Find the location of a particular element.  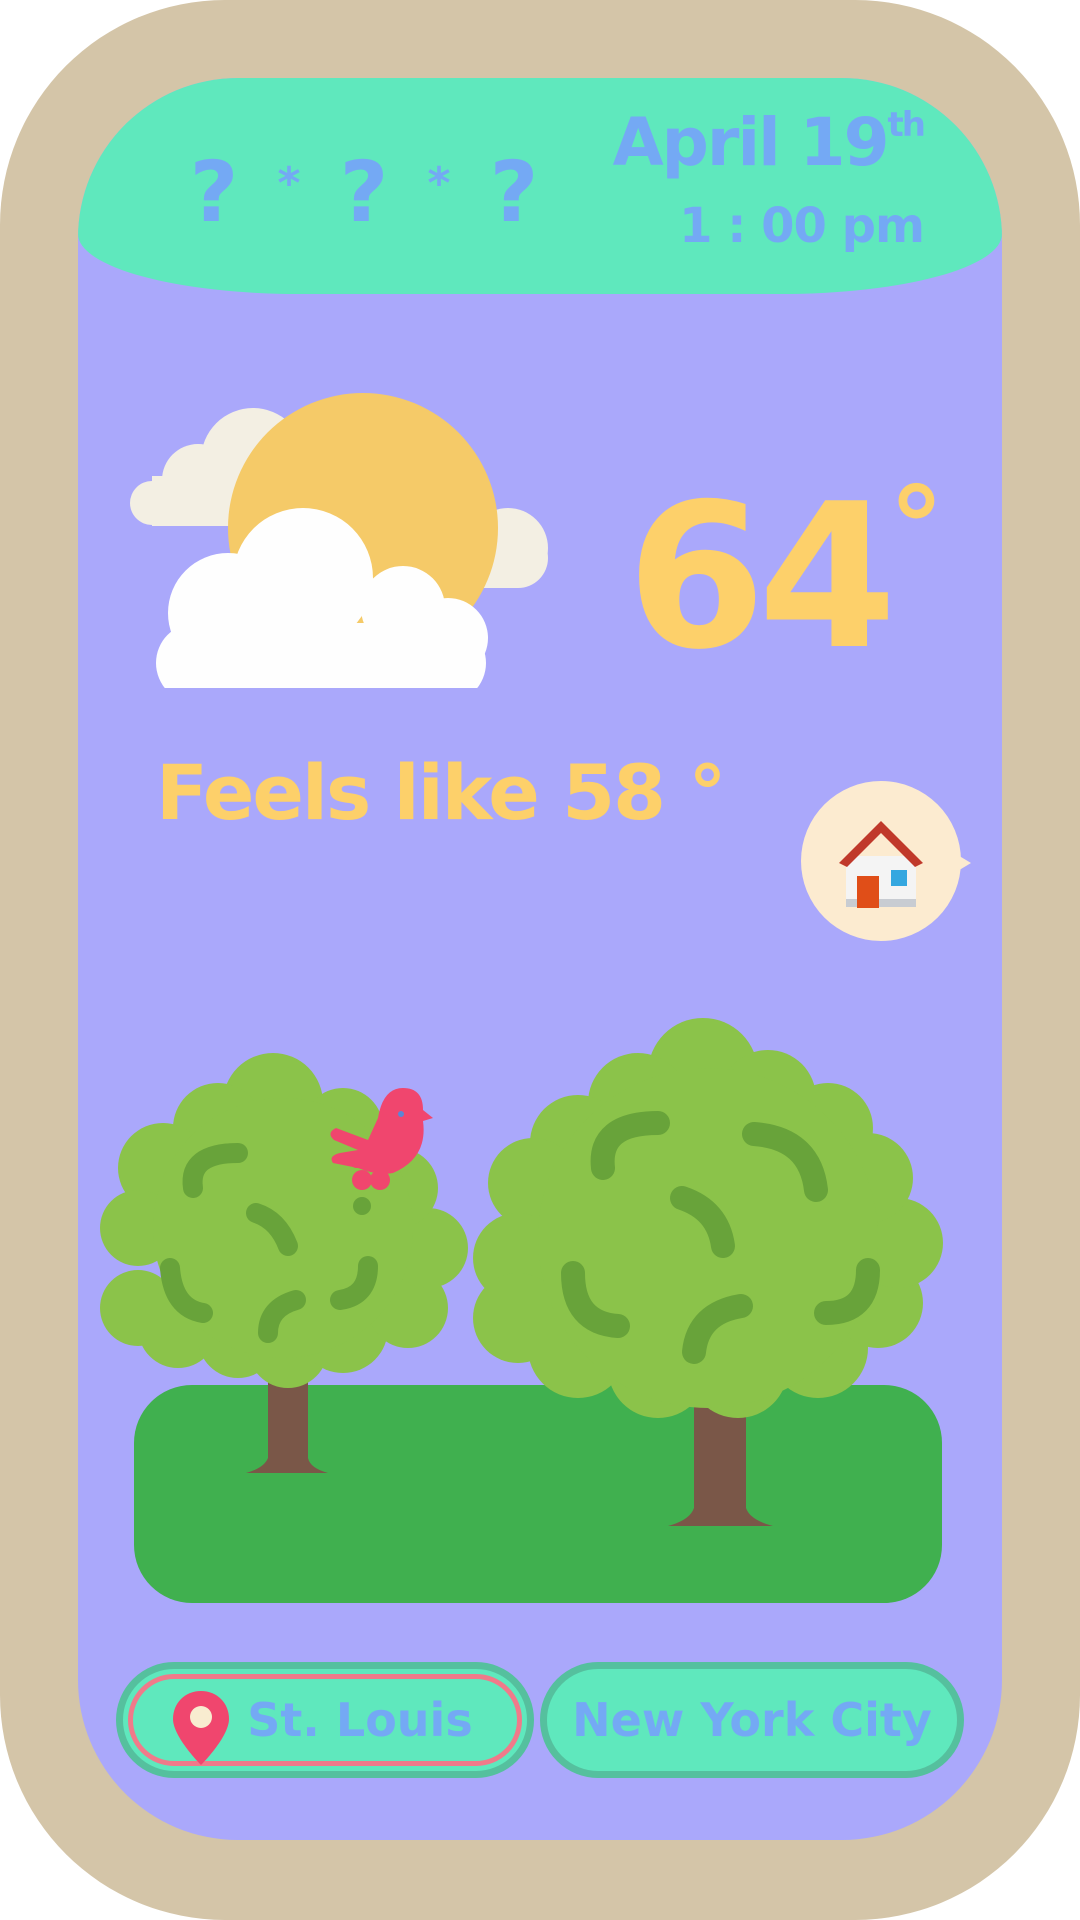

header-bar: ? * ? * ? April 19th 1 : 00 pm is located at coordinates (540, 186).